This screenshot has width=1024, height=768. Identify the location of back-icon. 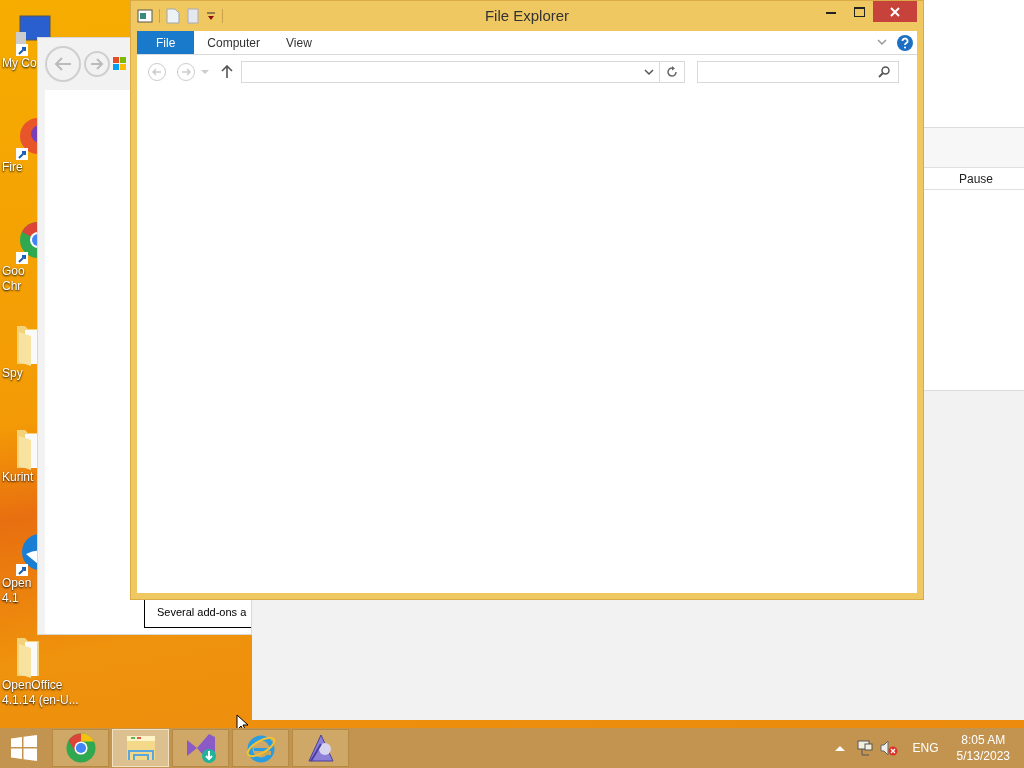
(157, 72).